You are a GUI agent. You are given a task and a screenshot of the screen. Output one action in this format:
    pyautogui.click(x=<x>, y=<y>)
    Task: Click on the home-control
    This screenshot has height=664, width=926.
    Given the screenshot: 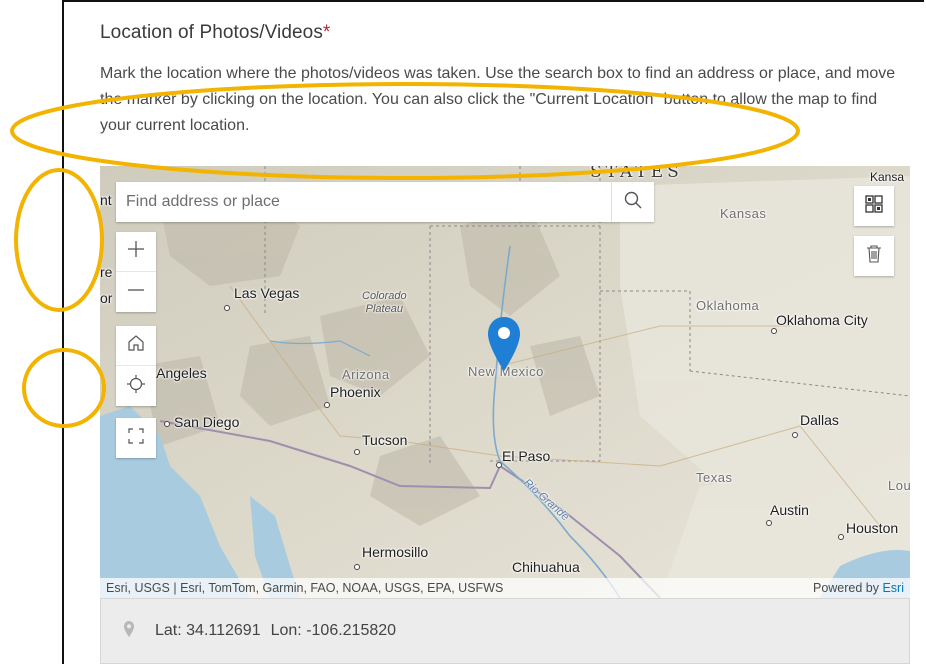 What is the action you would take?
    pyautogui.click(x=136, y=366)
    